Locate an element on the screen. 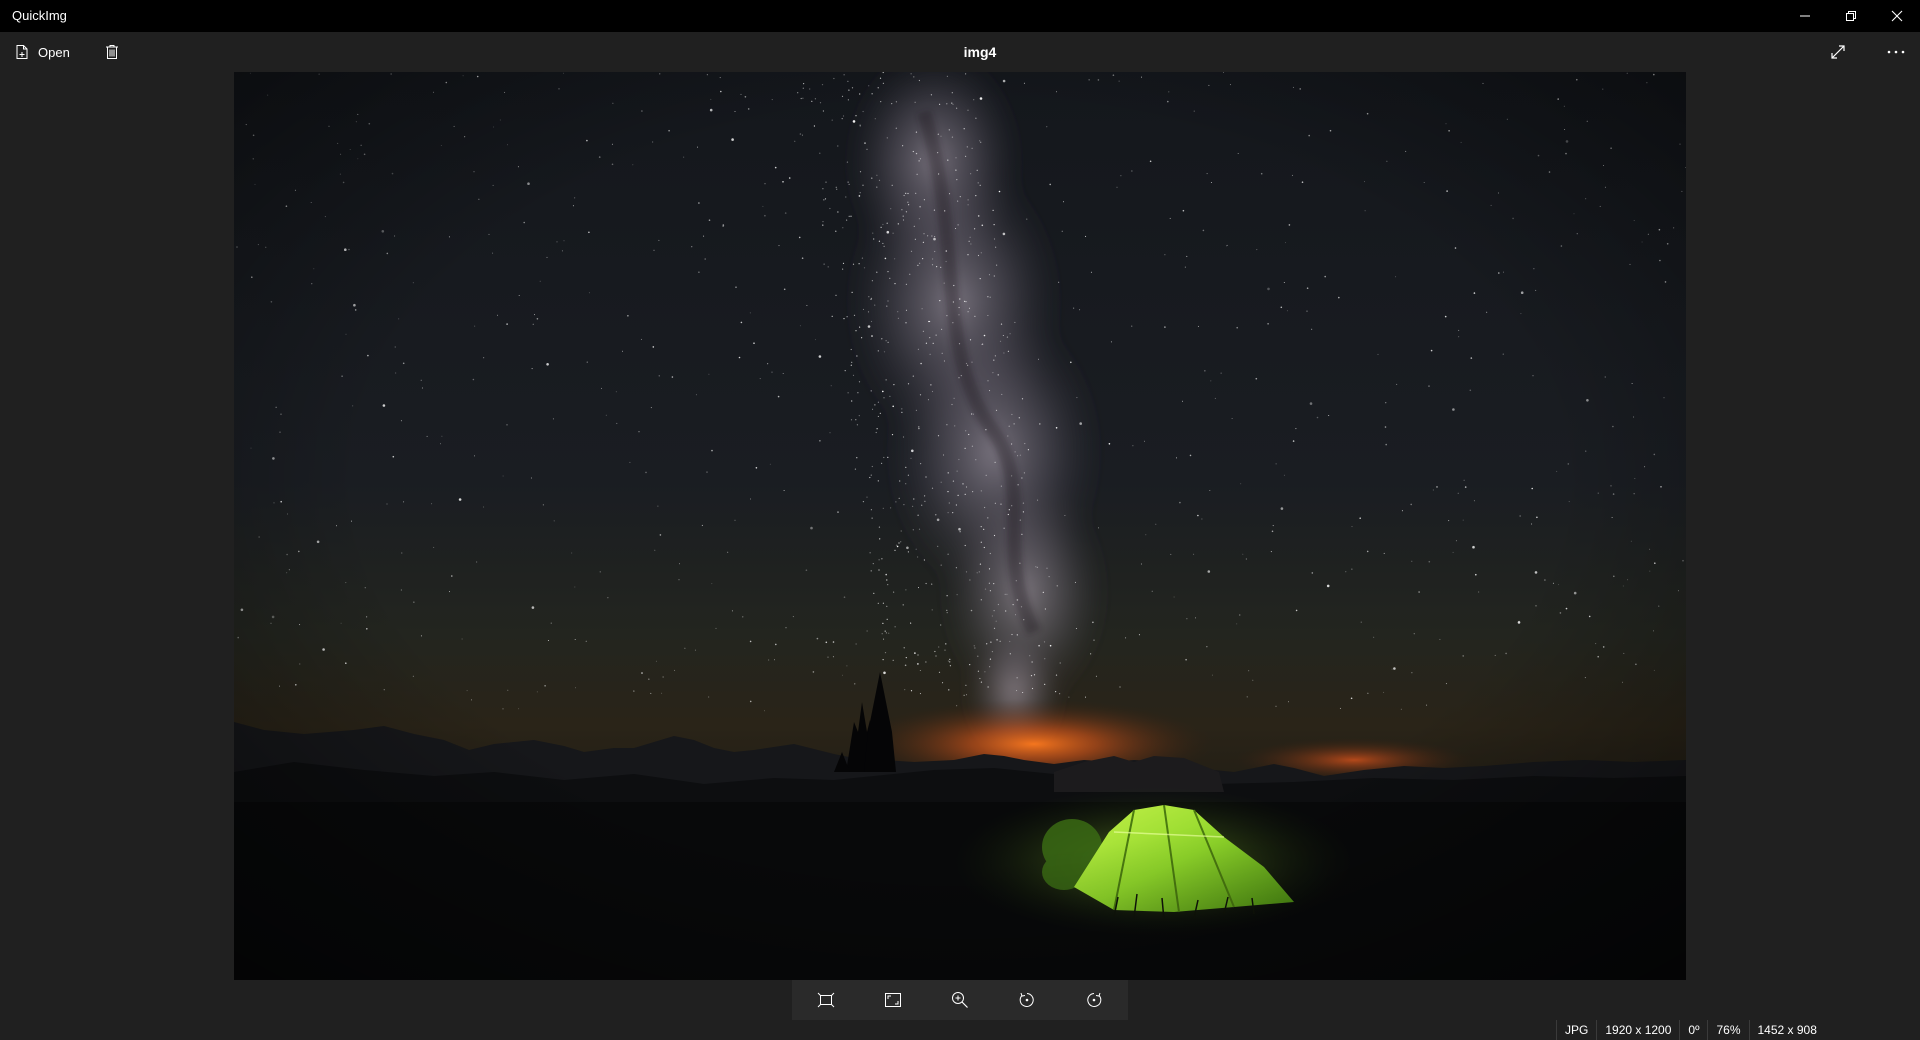 The height and width of the screenshot is (1040, 1920). close-button is located at coordinates (1897, 16).